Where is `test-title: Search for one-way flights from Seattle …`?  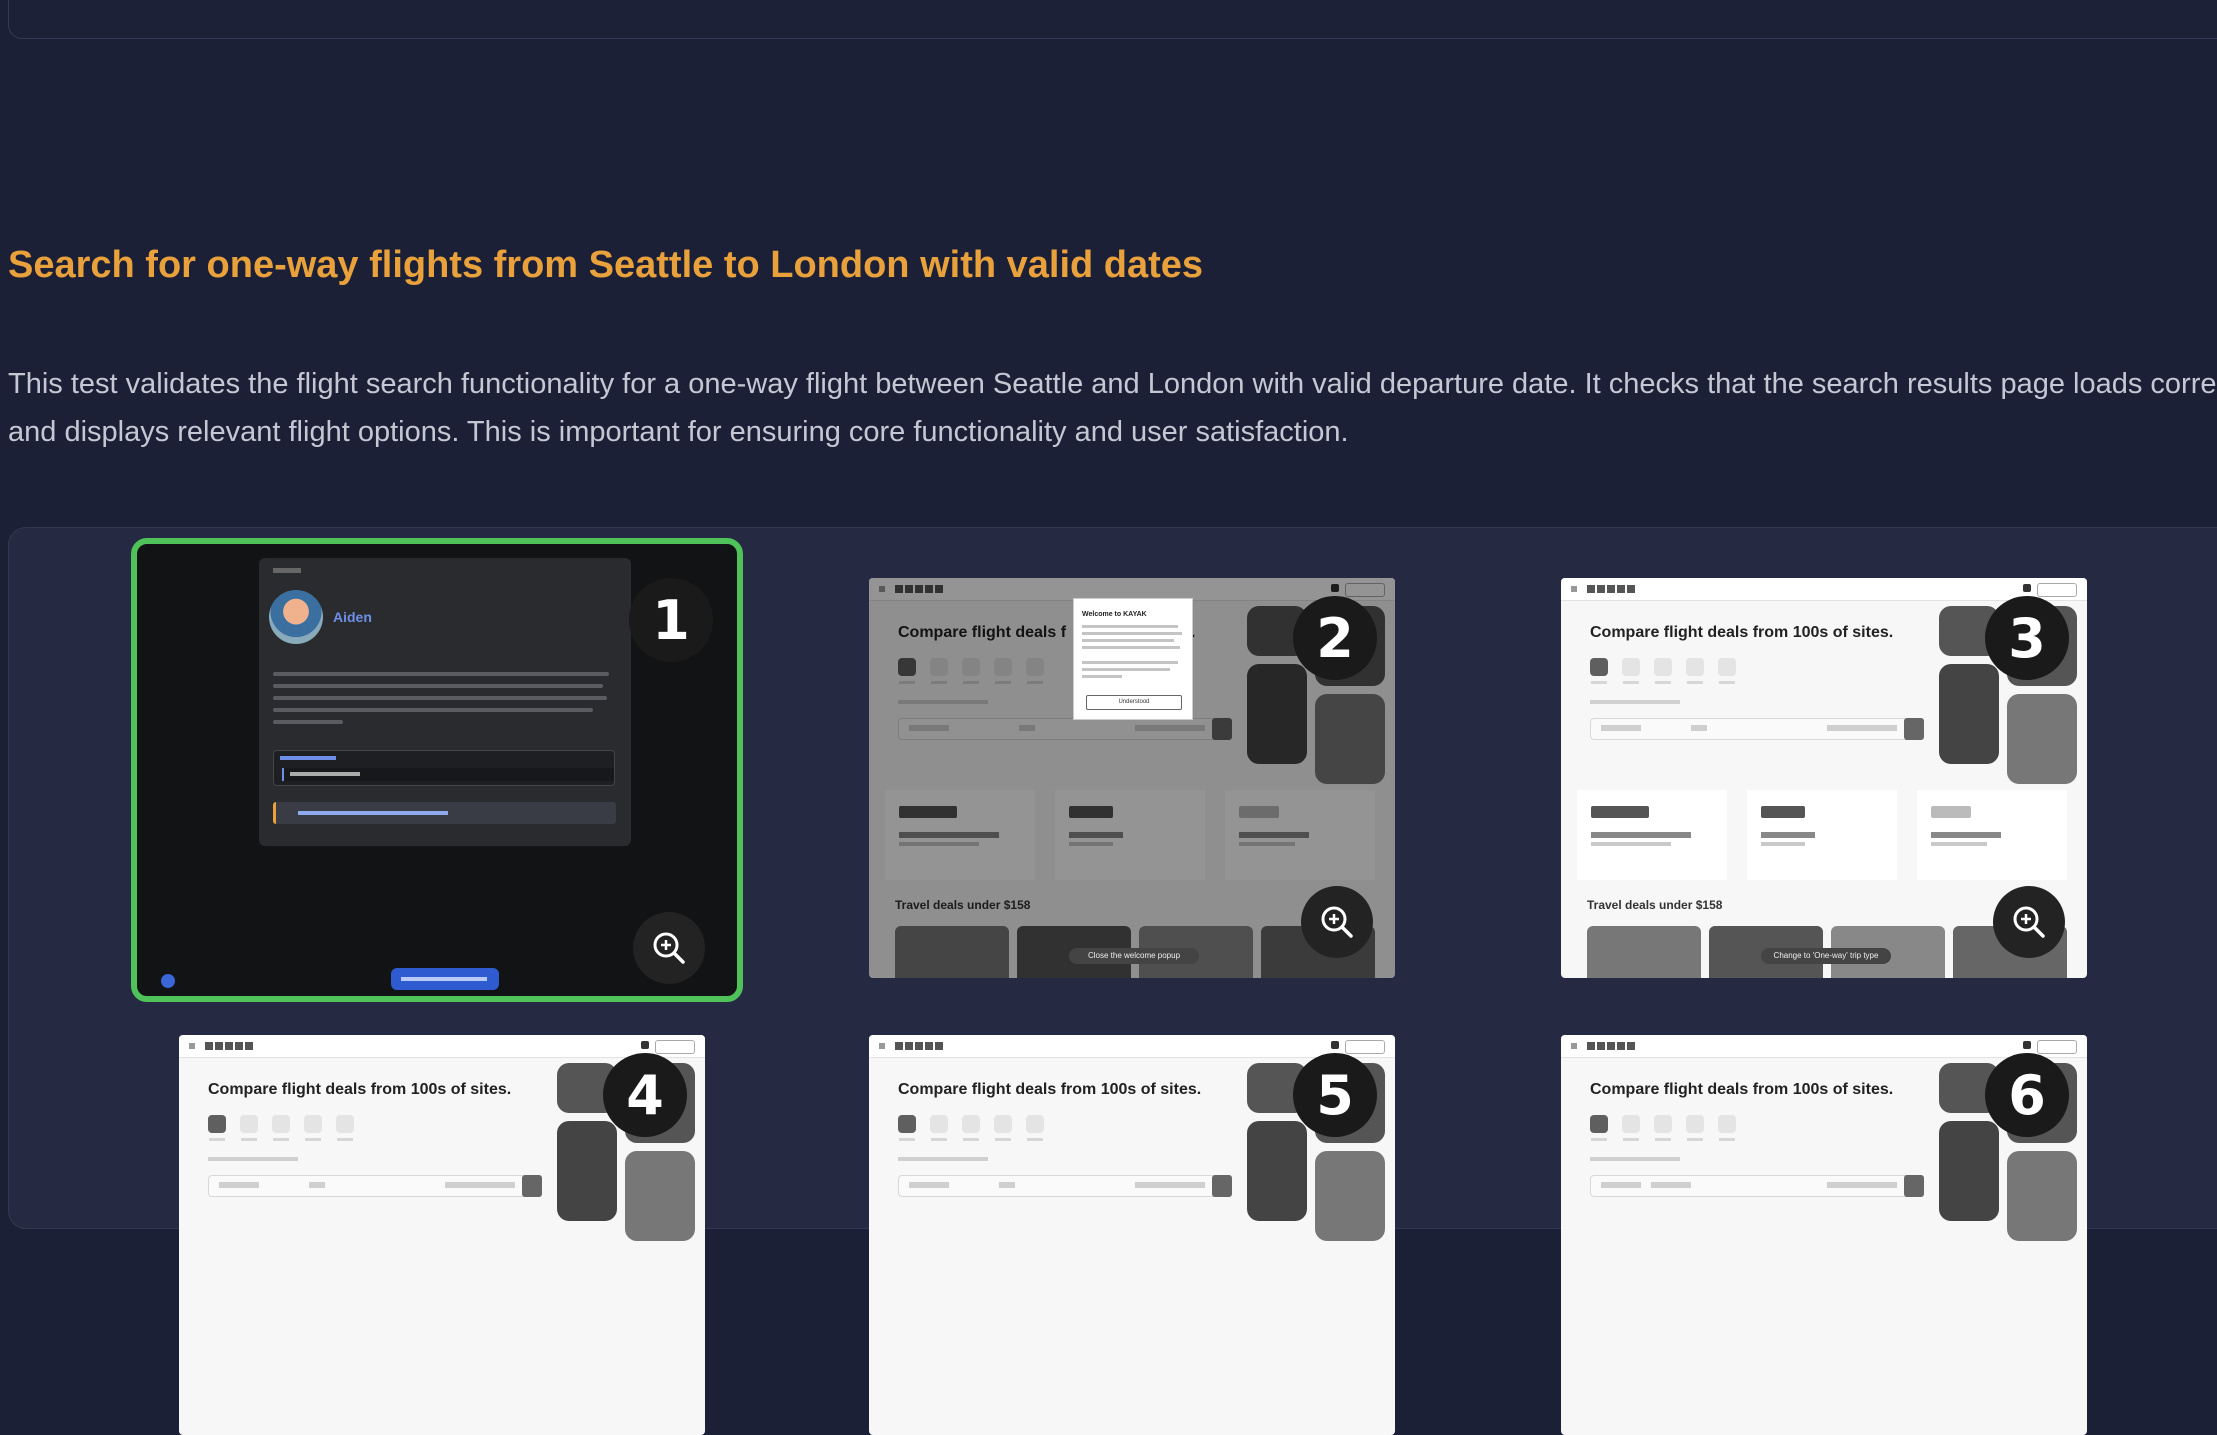
test-title: Search for one-way flights from Seattle … is located at coordinates (606, 265).